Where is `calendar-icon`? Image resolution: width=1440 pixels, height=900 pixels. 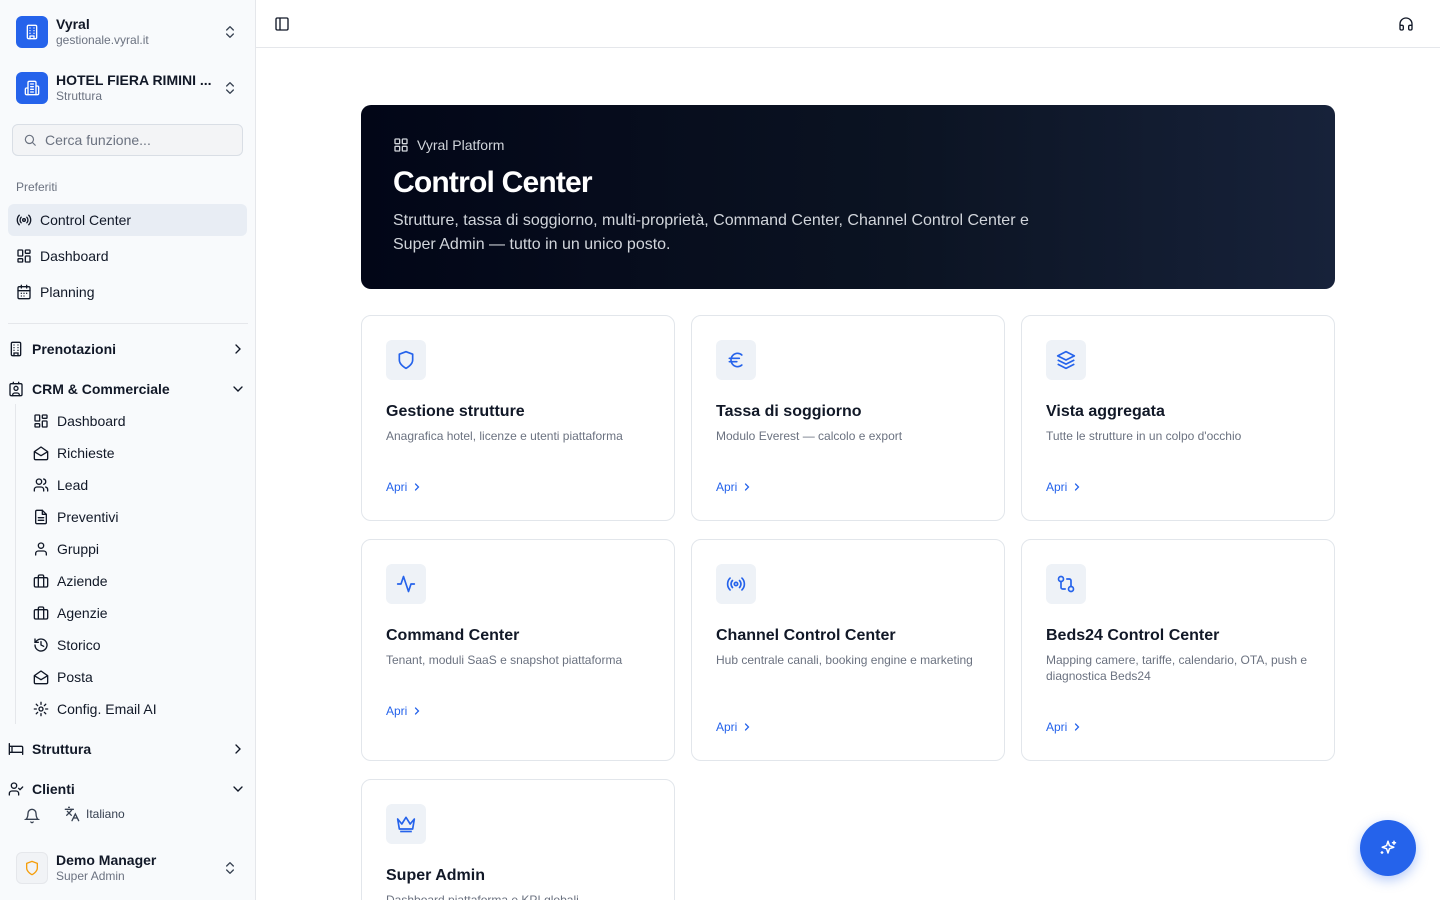
calendar-icon is located at coordinates (24, 292).